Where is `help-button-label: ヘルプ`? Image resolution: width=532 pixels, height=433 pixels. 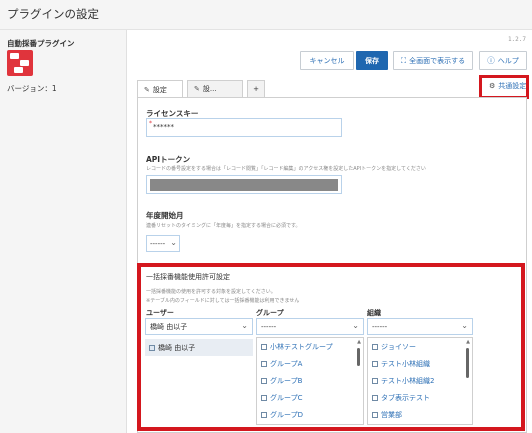 help-button-label: ヘルプ is located at coordinates (508, 60).